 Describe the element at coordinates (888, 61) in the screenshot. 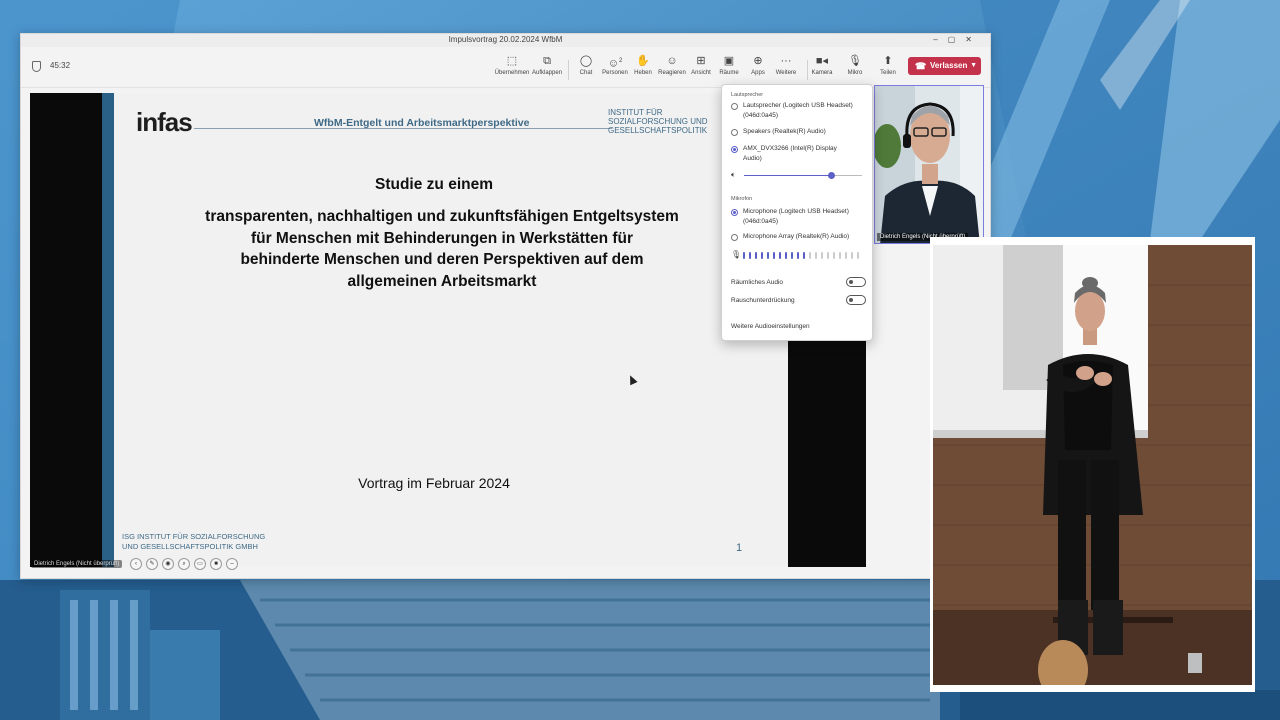

I see `share-icon: ⬆` at that location.